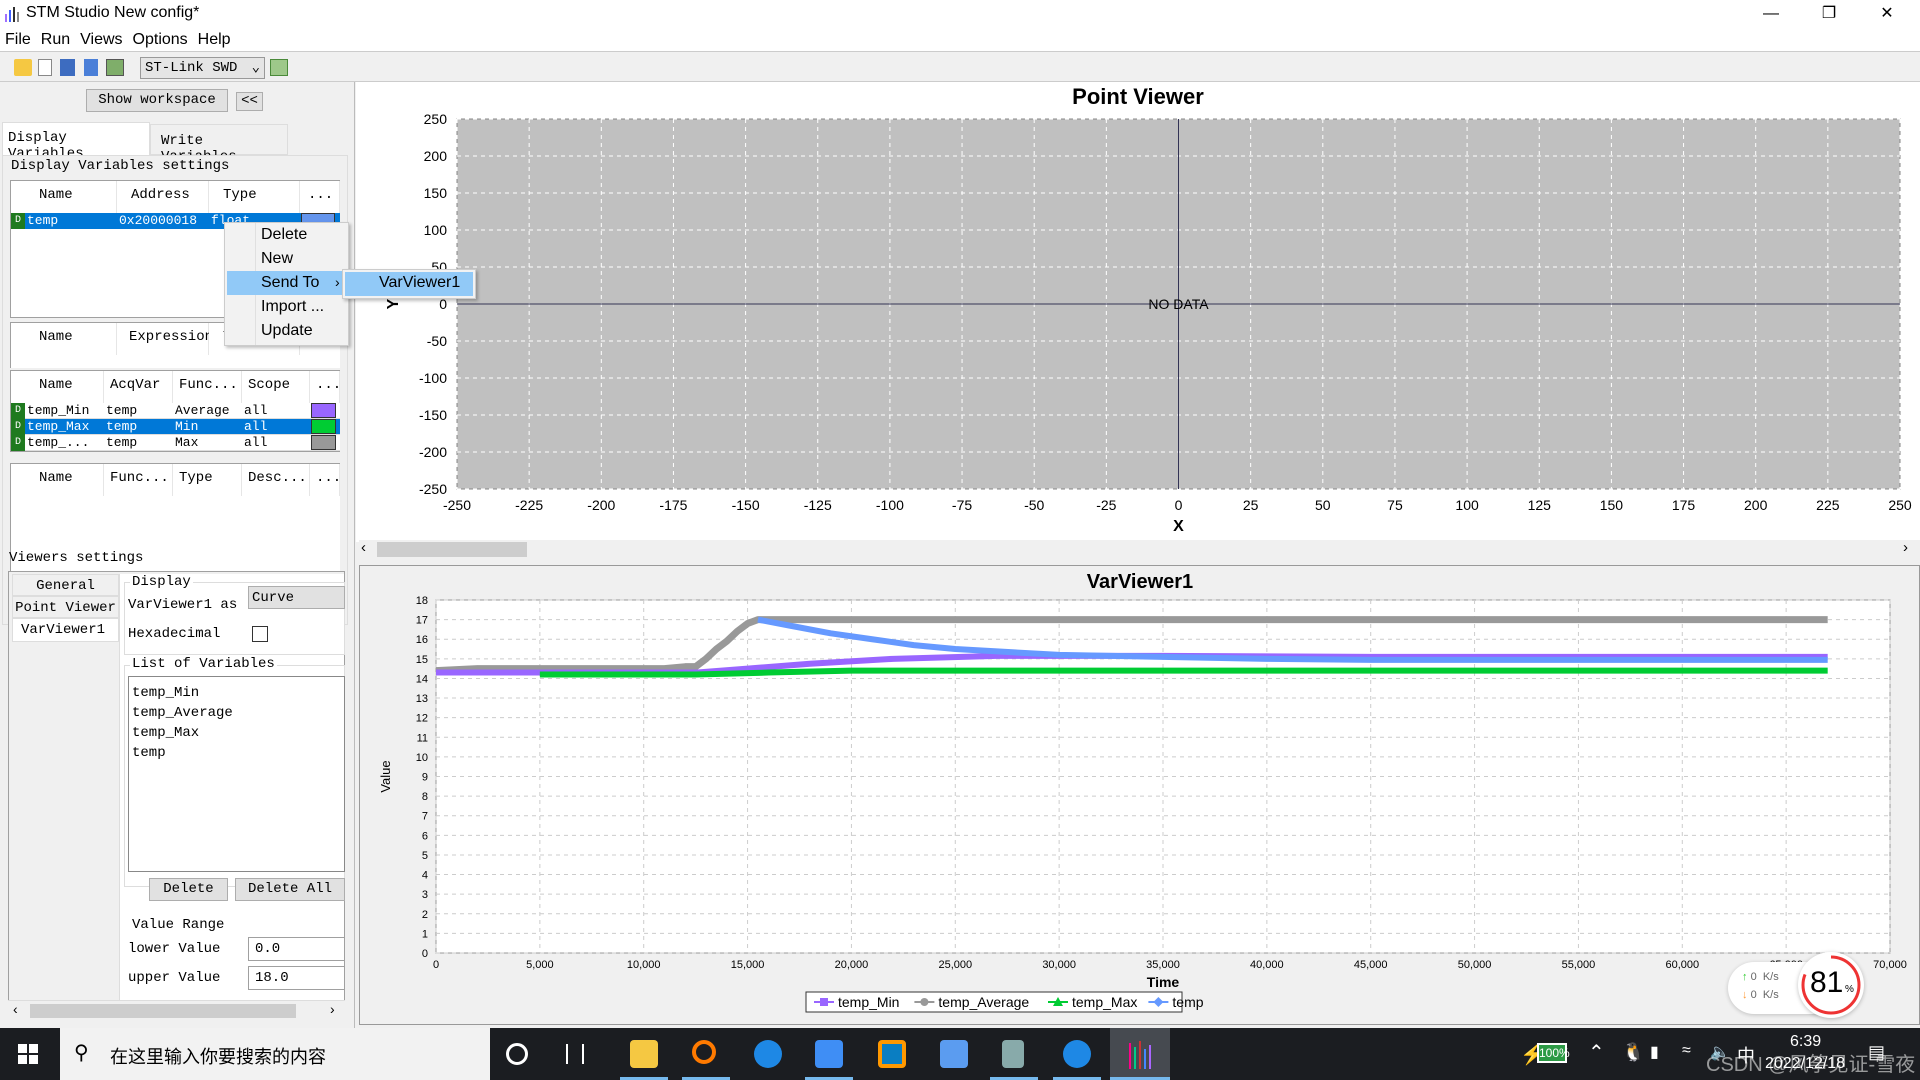  What do you see at coordinates (67, 67) in the screenshot?
I see `save-as-icon` at bounding box center [67, 67].